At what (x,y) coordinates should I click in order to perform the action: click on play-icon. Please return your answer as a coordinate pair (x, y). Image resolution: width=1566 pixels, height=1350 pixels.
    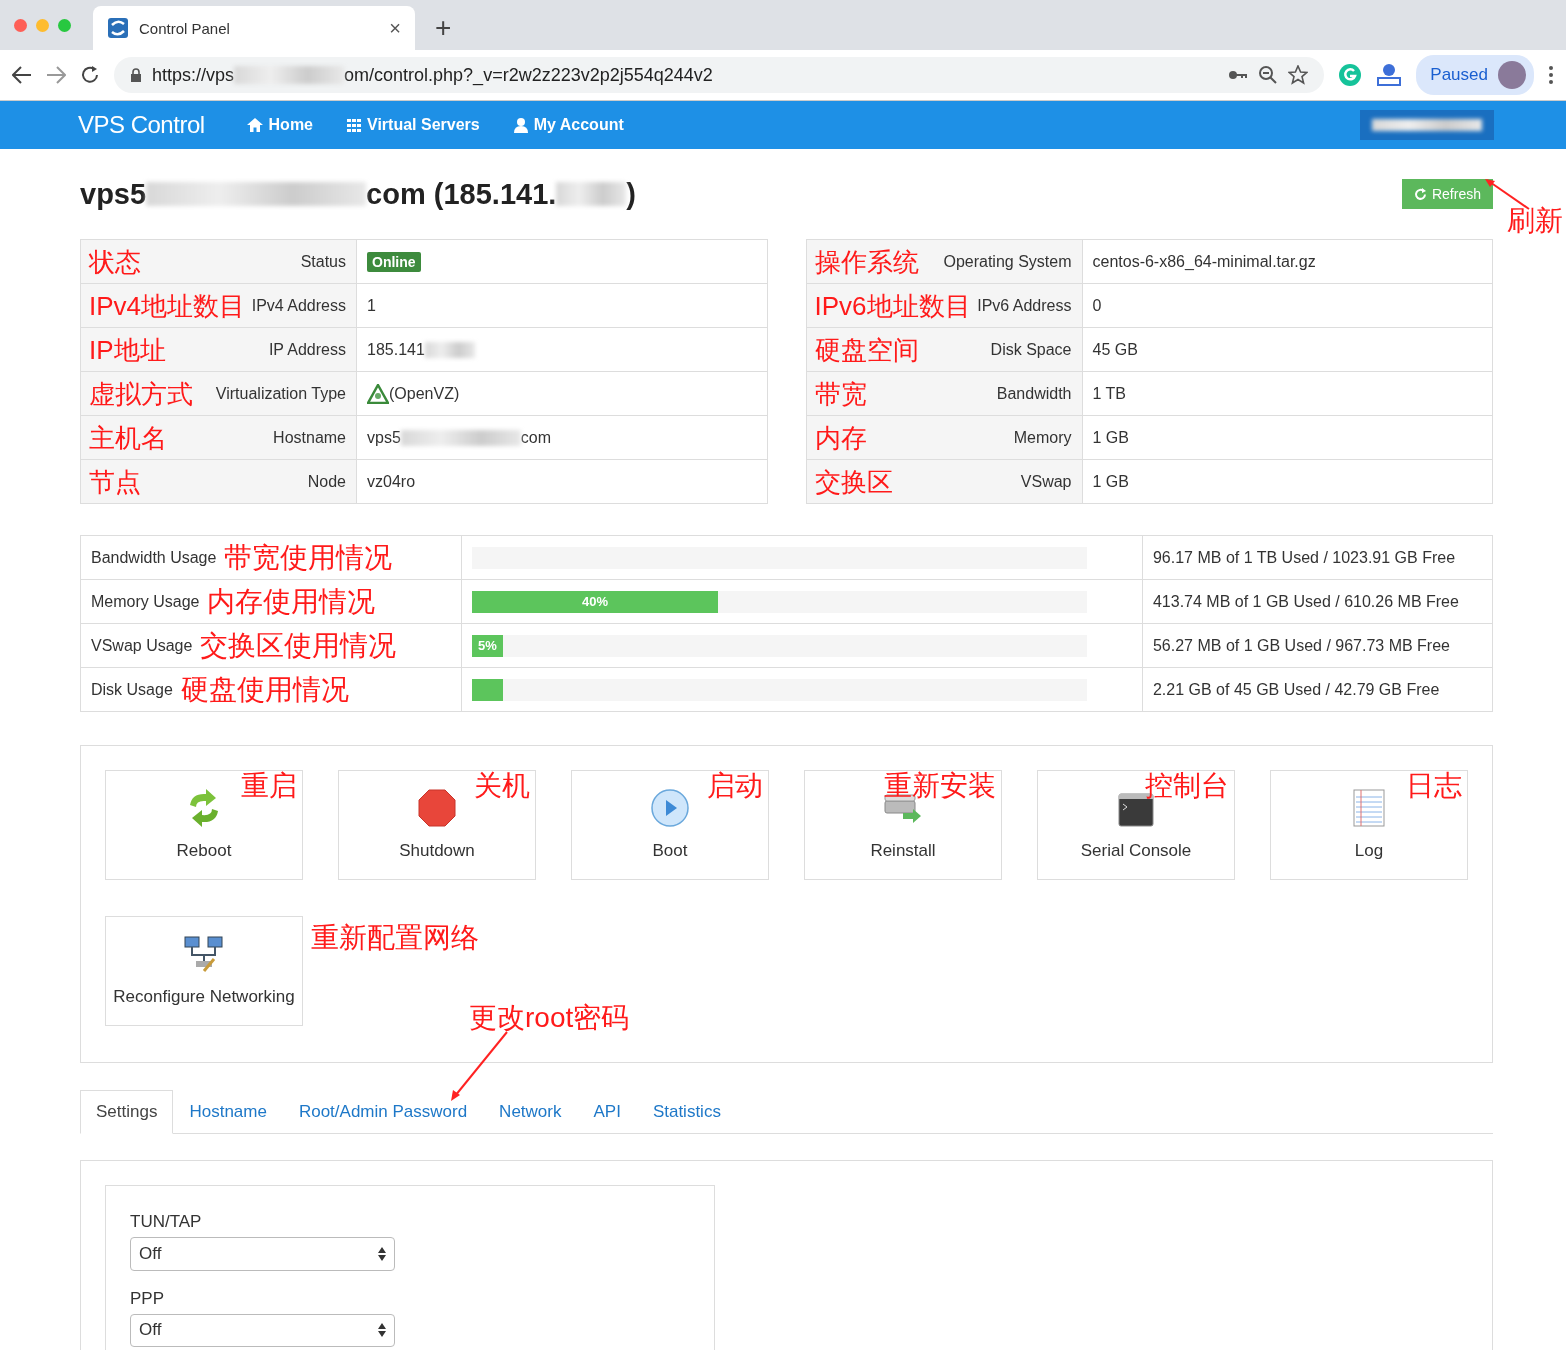
    Looking at the image, I should click on (670, 808).